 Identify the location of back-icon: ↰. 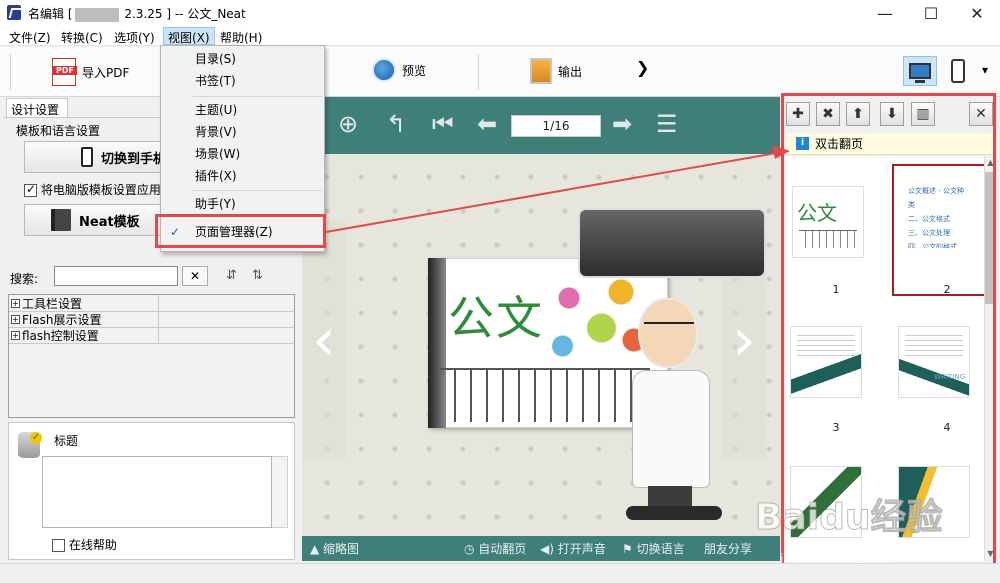
(396, 124).